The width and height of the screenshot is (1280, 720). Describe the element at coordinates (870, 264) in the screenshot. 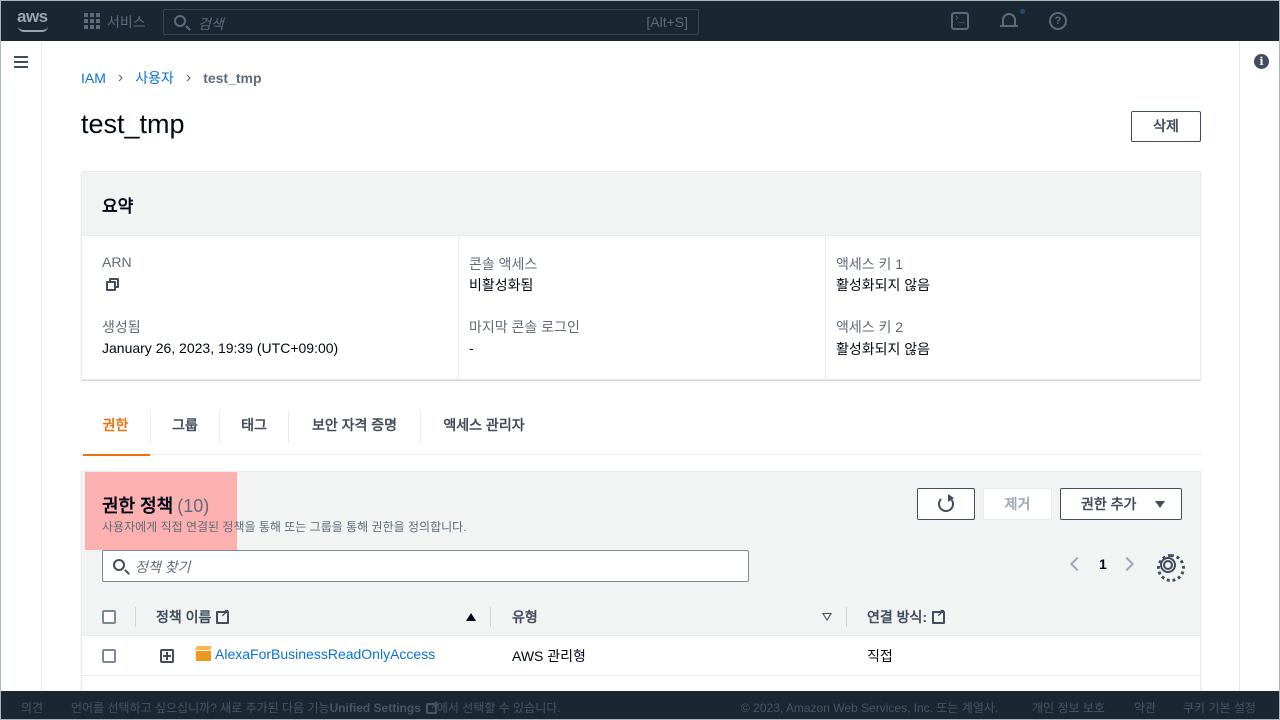

I see `access-key-1-label: 액세스 키 1` at that location.